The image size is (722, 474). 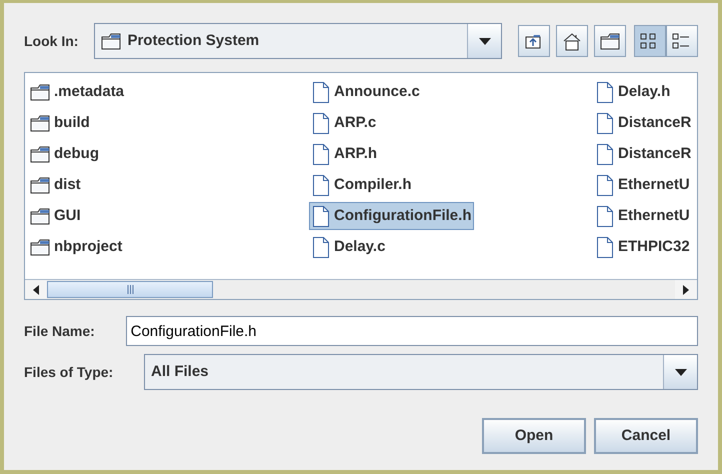 What do you see at coordinates (362, 185) in the screenshot?
I see `file-list-item: Compiler.h` at bounding box center [362, 185].